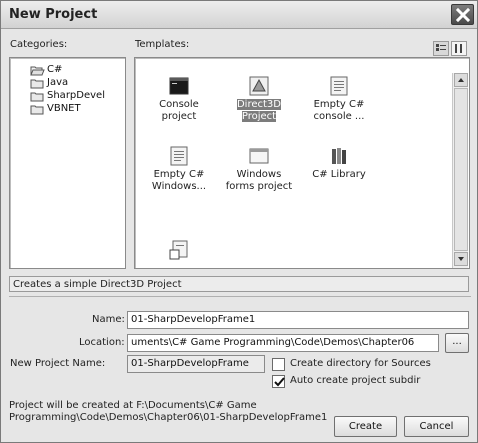 This screenshot has height=443, width=478. I want to click on scroll-up-button, so click(461, 80).